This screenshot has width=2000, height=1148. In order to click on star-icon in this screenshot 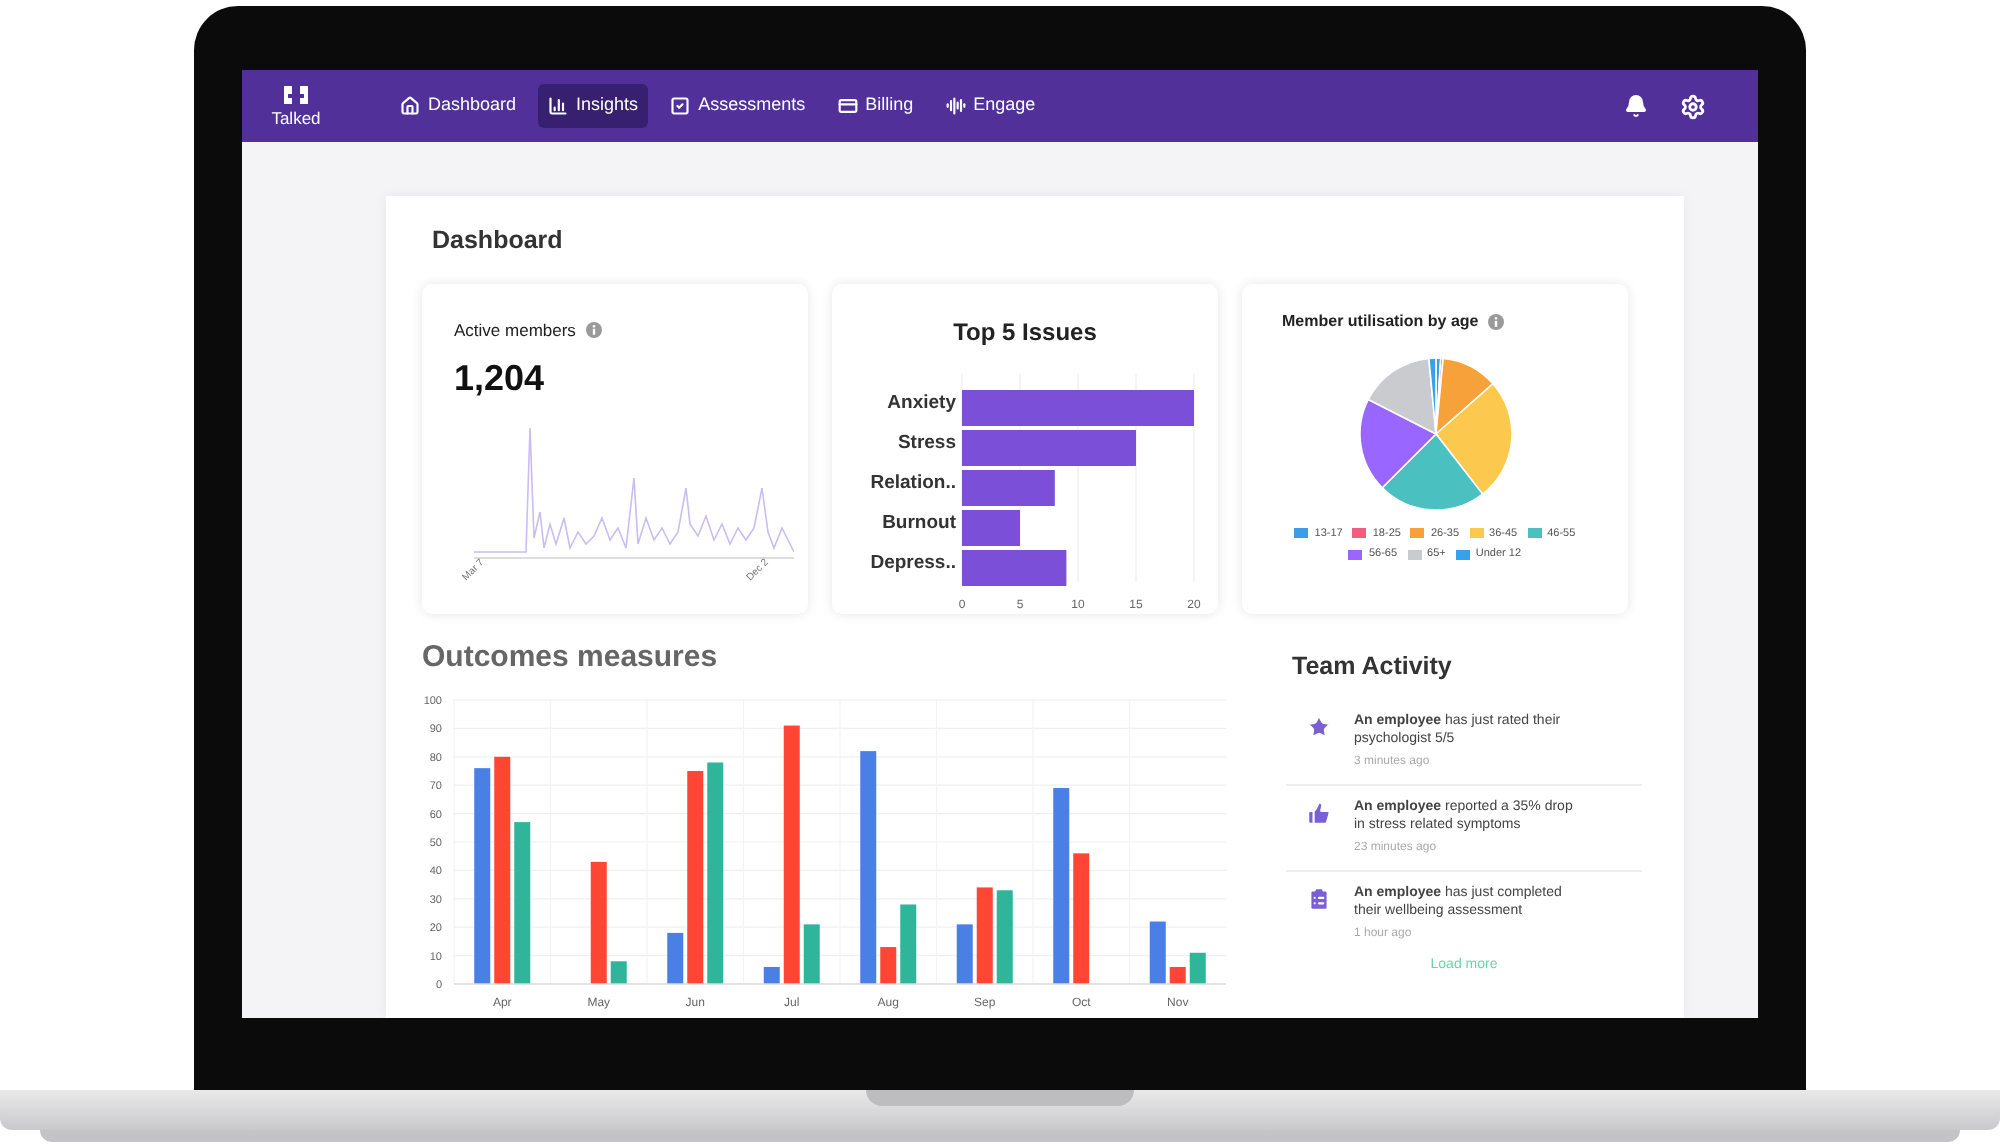, I will do `click(1318, 726)`.